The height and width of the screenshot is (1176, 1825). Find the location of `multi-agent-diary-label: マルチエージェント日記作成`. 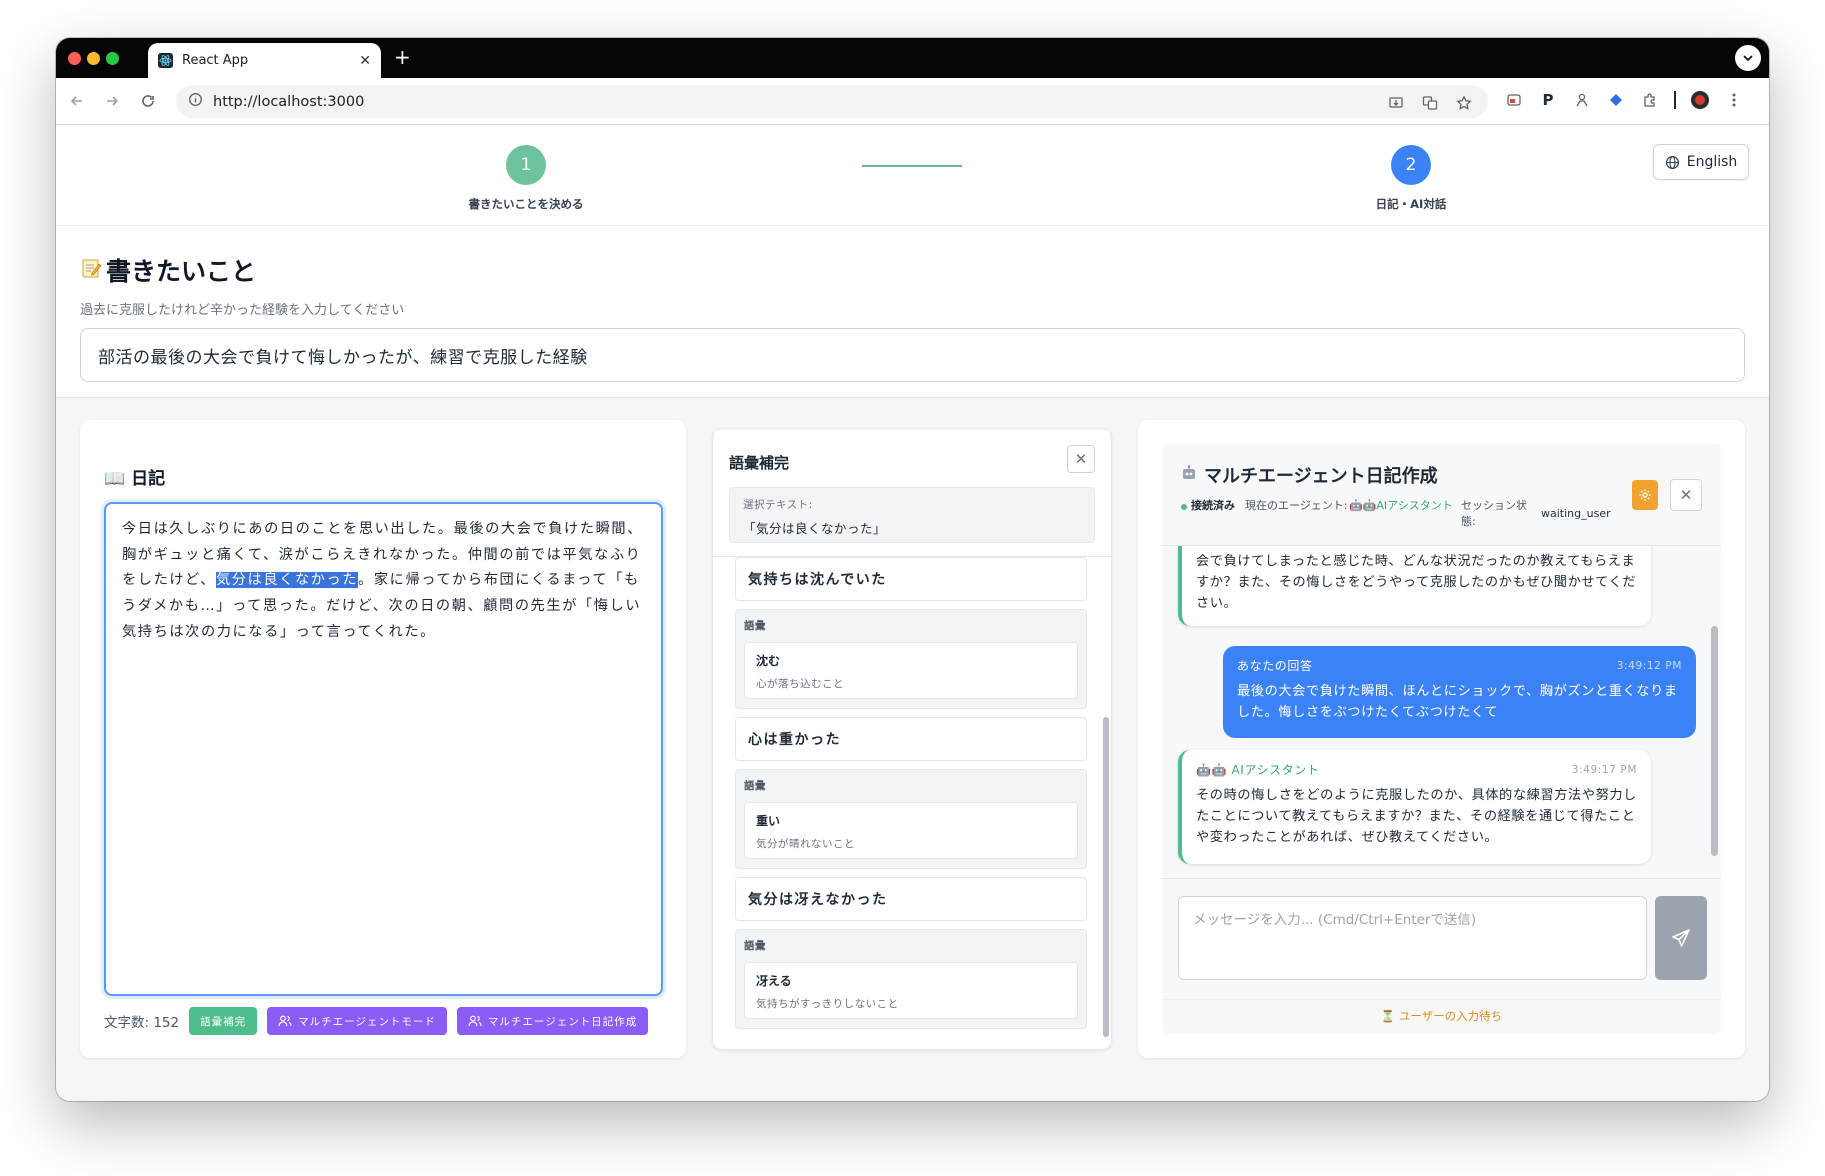

multi-agent-diary-label: マルチエージェント日記作成 is located at coordinates (562, 1021).